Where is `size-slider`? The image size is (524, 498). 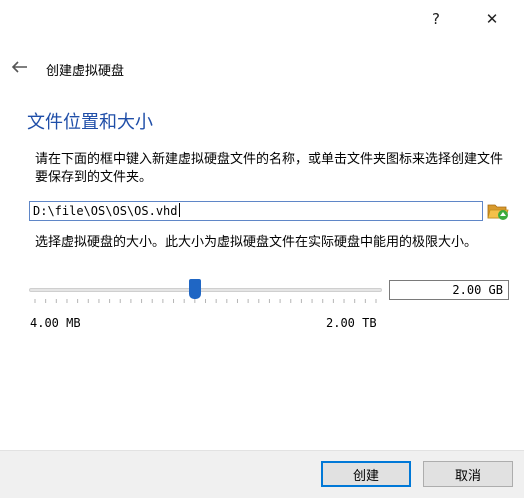
size-slider is located at coordinates (205, 293).